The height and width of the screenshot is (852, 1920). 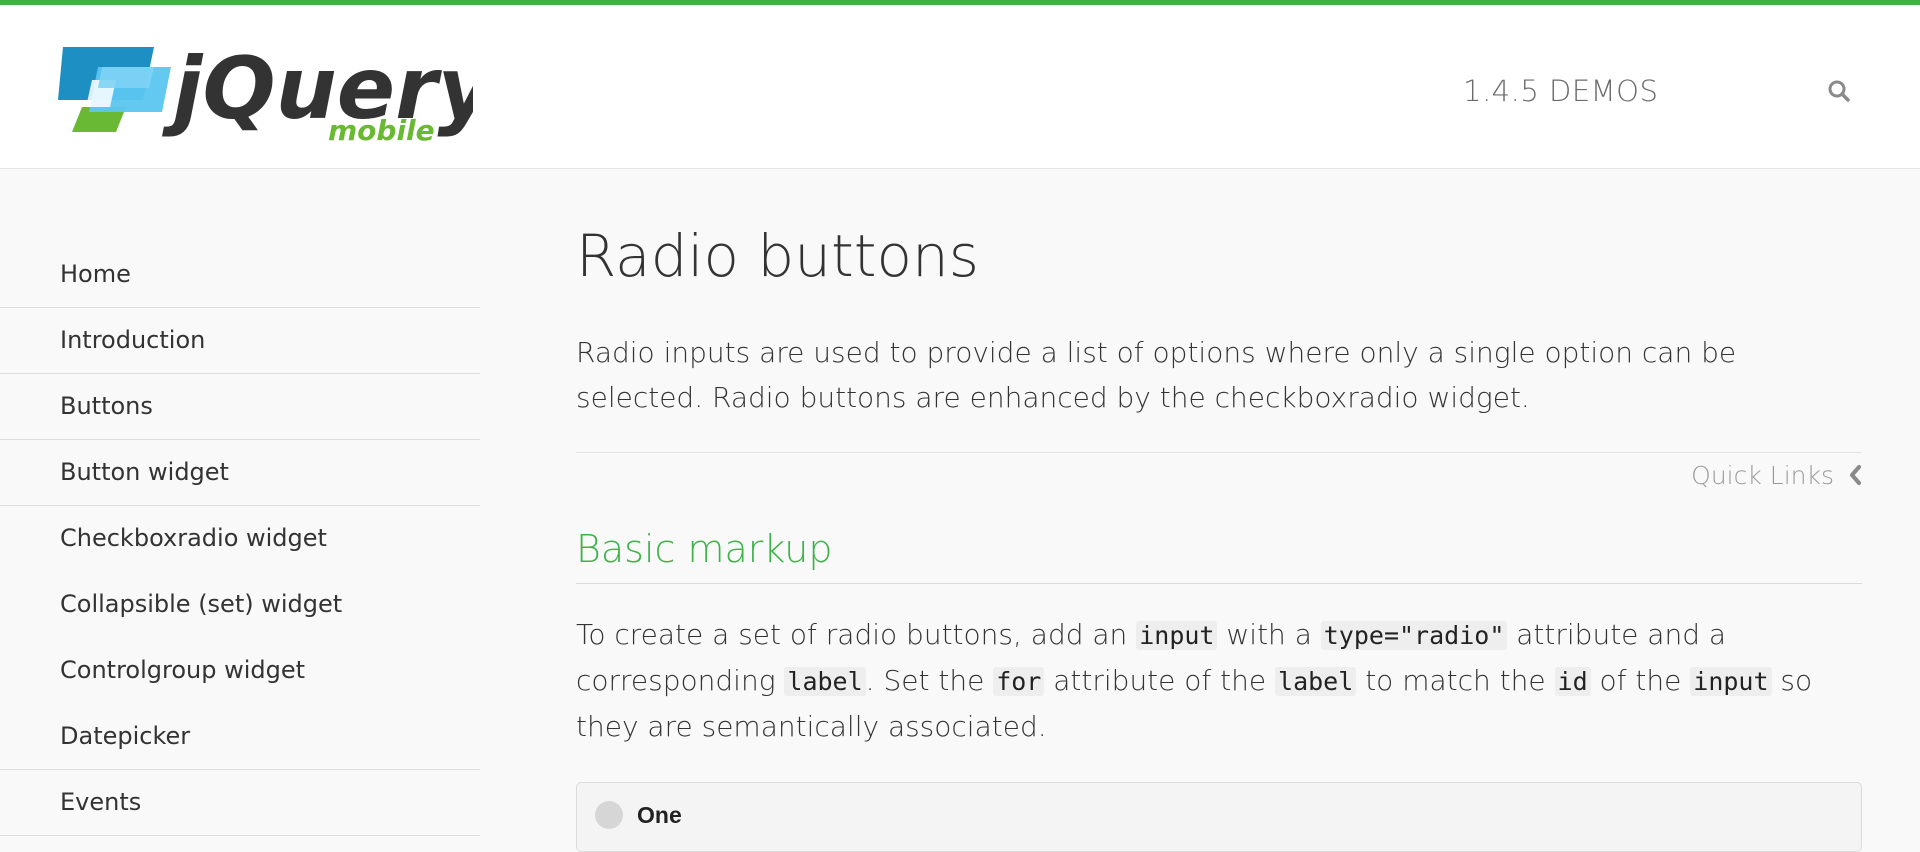 What do you see at coordinates (240, 473) in the screenshot?
I see `sidebar-item-button-widget: Button widget` at bounding box center [240, 473].